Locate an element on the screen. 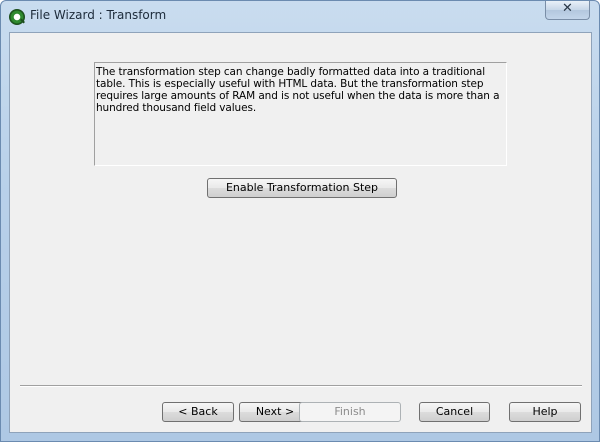 Image resolution: width=600 pixels, height=442 pixels. enable-transformation-step-button: Enable Transformation Step is located at coordinates (302, 188).